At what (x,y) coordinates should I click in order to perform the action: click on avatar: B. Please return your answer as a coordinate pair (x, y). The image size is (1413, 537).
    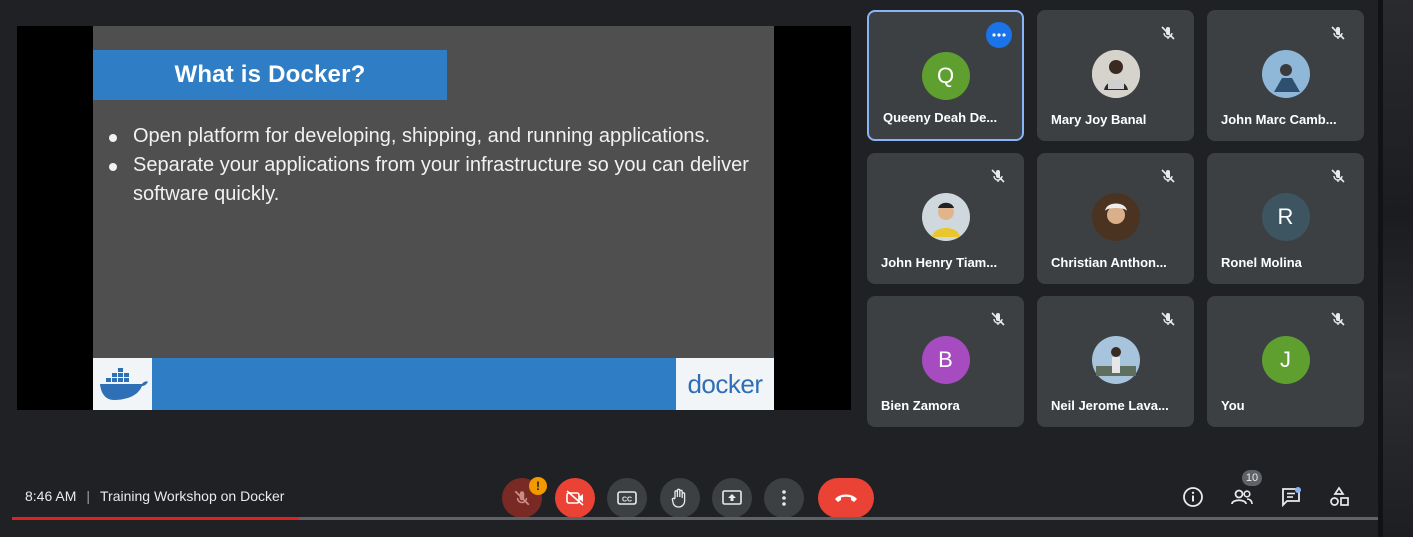
    Looking at the image, I should click on (945, 360).